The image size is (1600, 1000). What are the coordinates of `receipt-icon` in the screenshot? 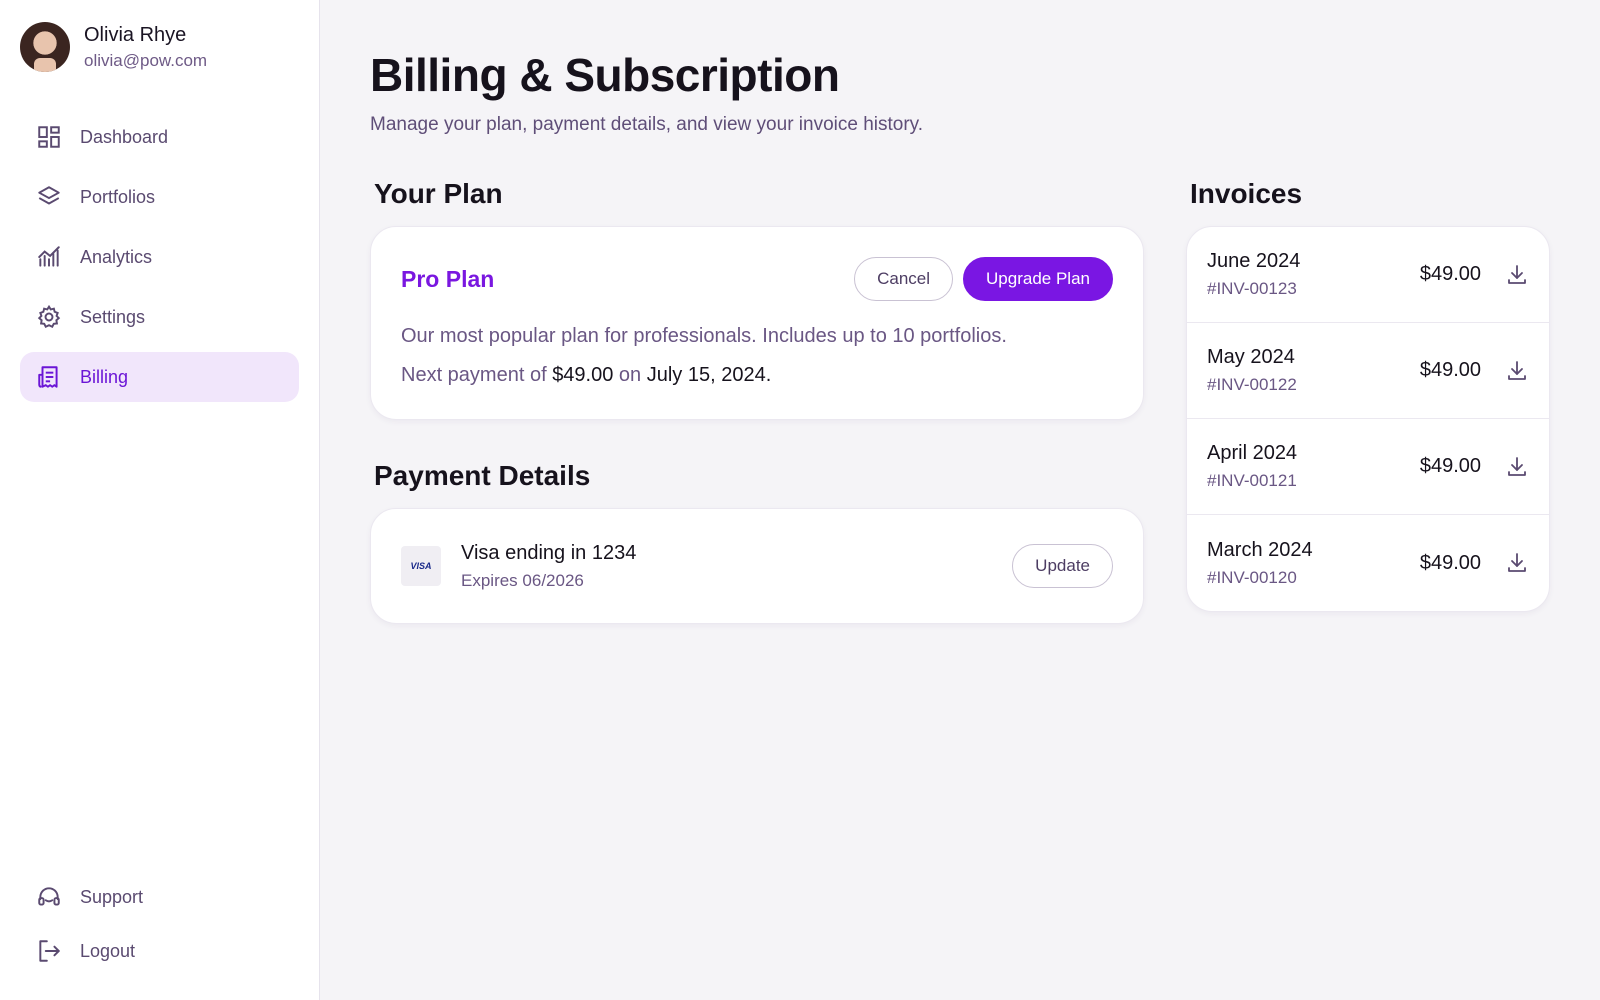 It's located at (48, 377).